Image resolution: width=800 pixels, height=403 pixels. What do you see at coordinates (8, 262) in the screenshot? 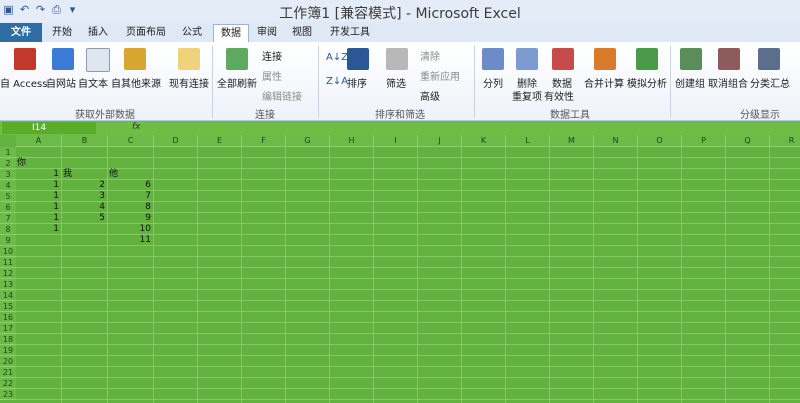
I see `row-header-11: 11` at bounding box center [8, 262].